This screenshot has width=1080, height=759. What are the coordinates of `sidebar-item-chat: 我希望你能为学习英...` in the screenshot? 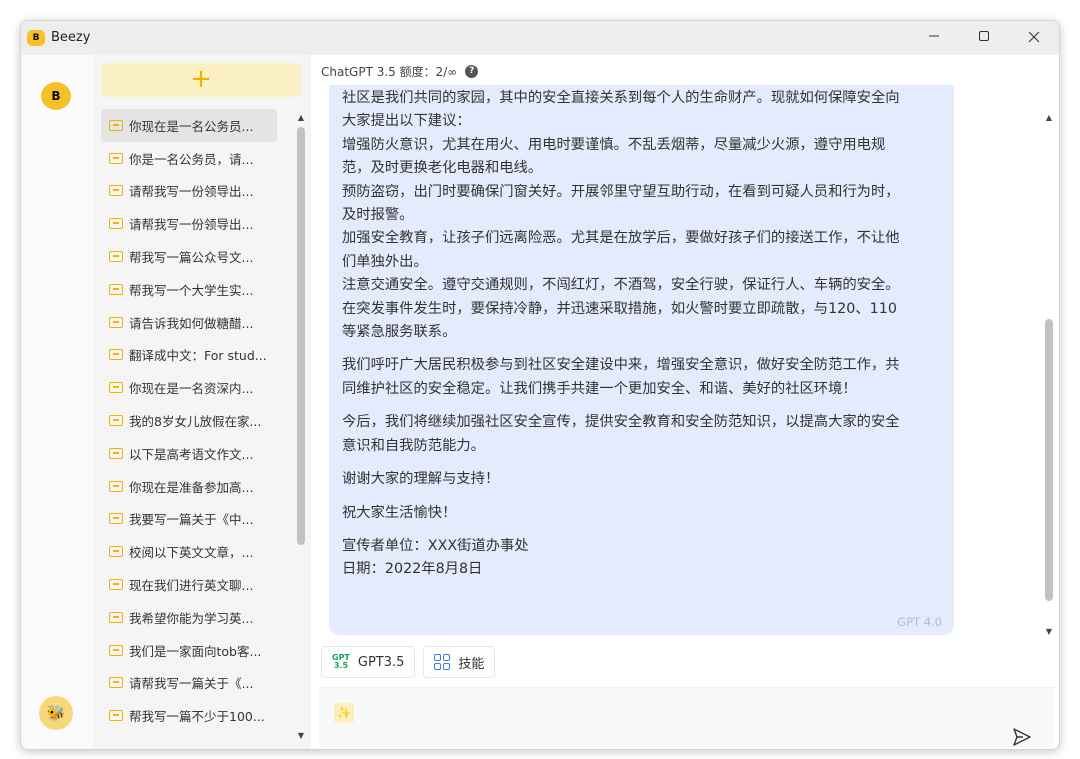 It's located at (189, 617).